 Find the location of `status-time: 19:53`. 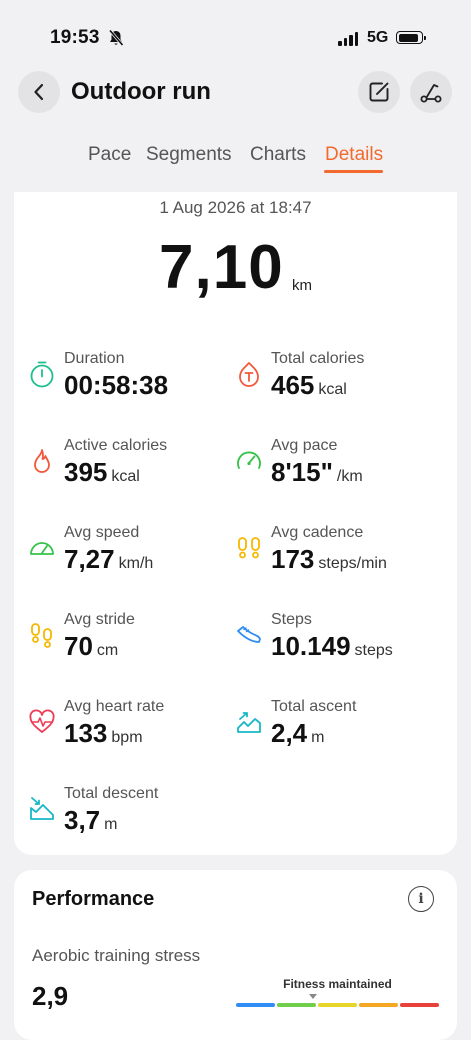

status-time: 19:53 is located at coordinates (75, 37).